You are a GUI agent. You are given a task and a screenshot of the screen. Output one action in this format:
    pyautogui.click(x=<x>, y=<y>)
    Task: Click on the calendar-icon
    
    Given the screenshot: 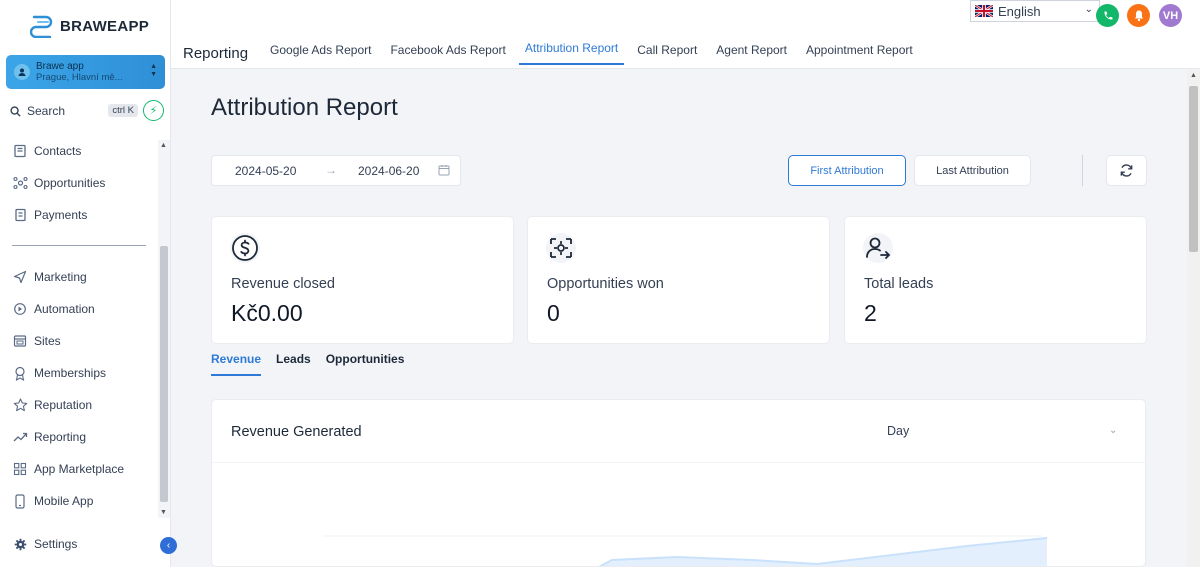 What is the action you would take?
    pyautogui.click(x=444, y=170)
    